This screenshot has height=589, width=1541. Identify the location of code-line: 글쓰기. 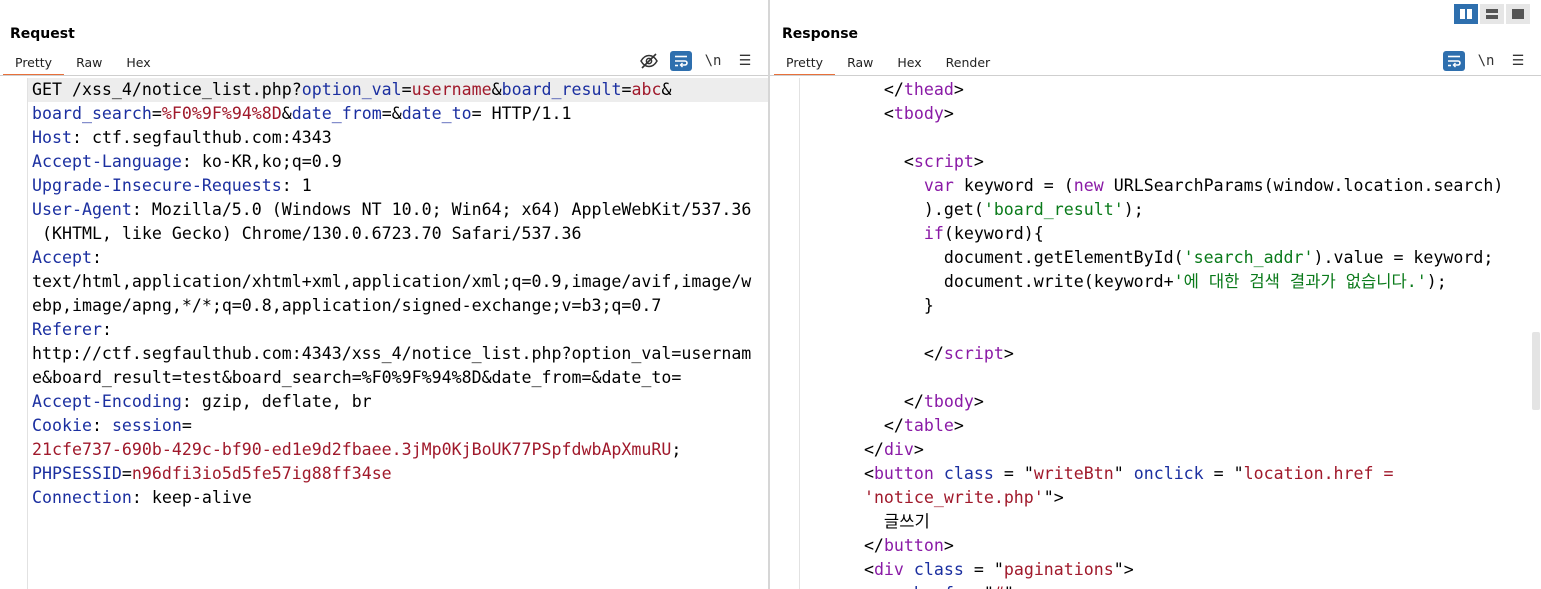
(1155, 522).